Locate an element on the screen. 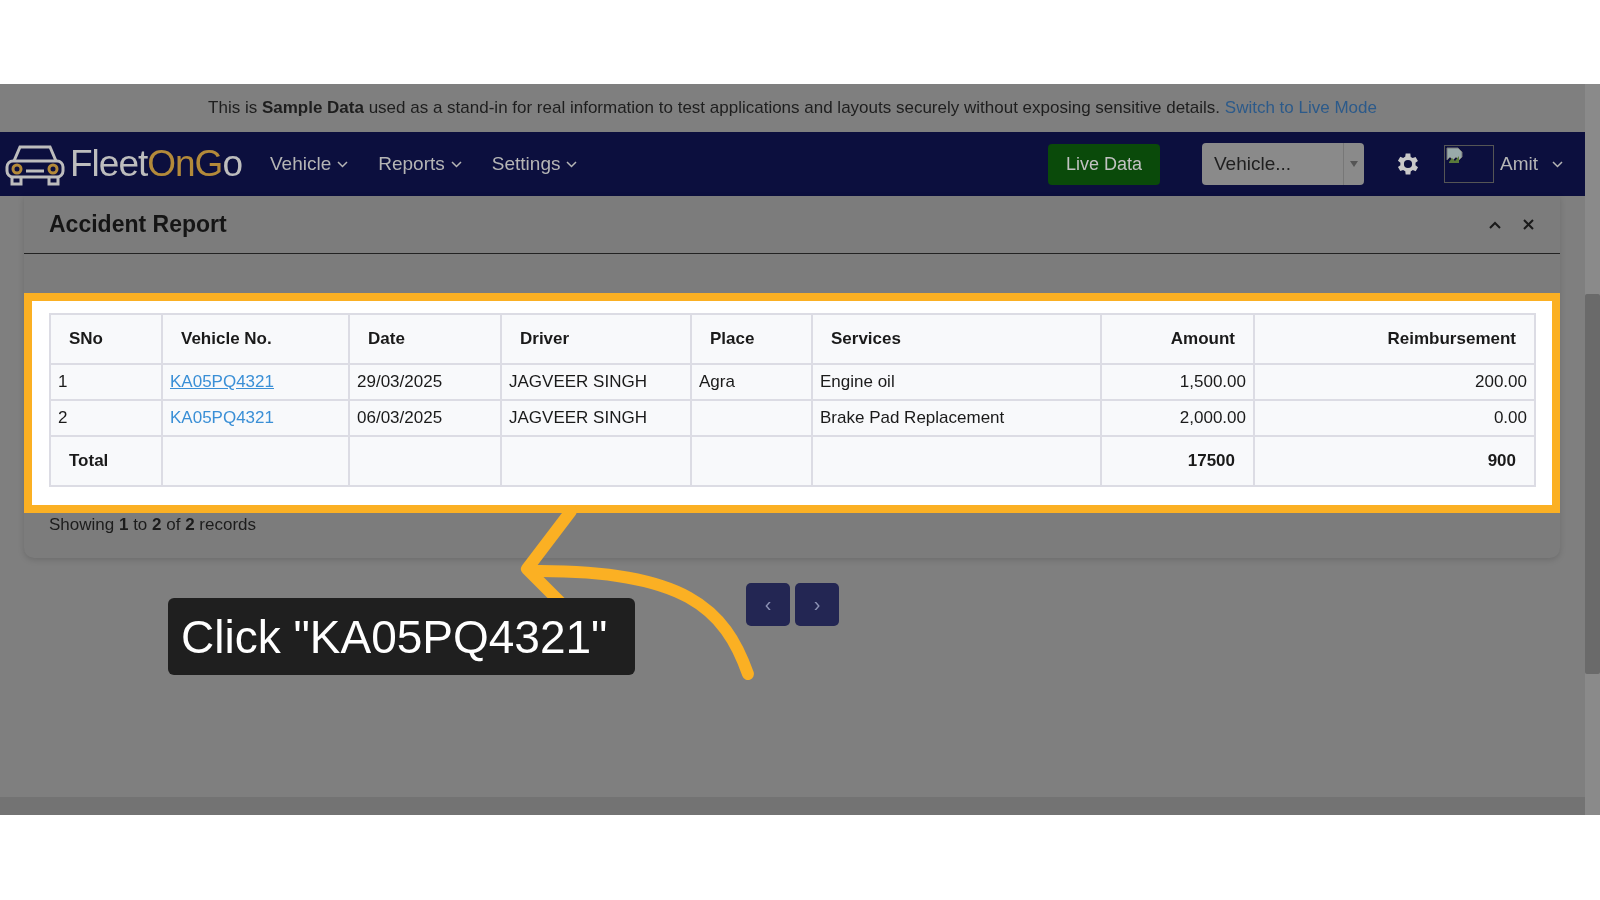 The height and width of the screenshot is (900, 1600). previous-page-button: ‹ is located at coordinates (768, 604).